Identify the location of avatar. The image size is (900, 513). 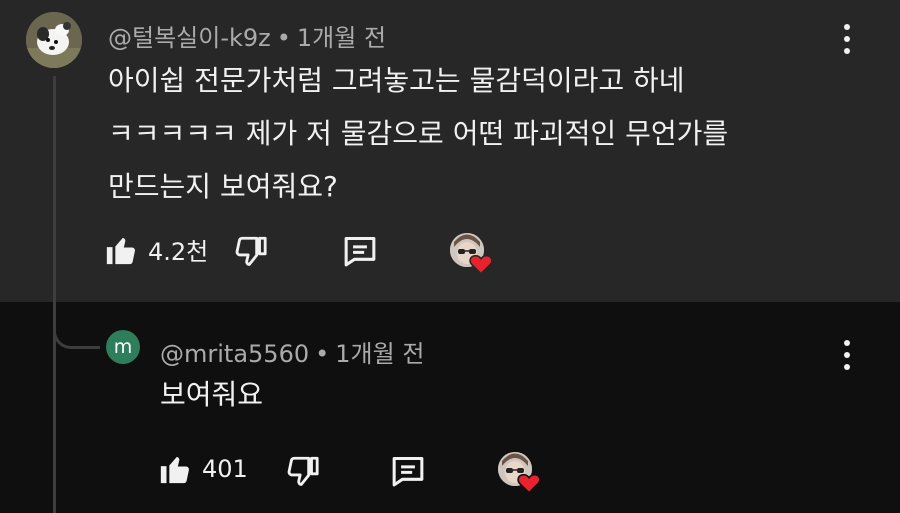
(54, 40).